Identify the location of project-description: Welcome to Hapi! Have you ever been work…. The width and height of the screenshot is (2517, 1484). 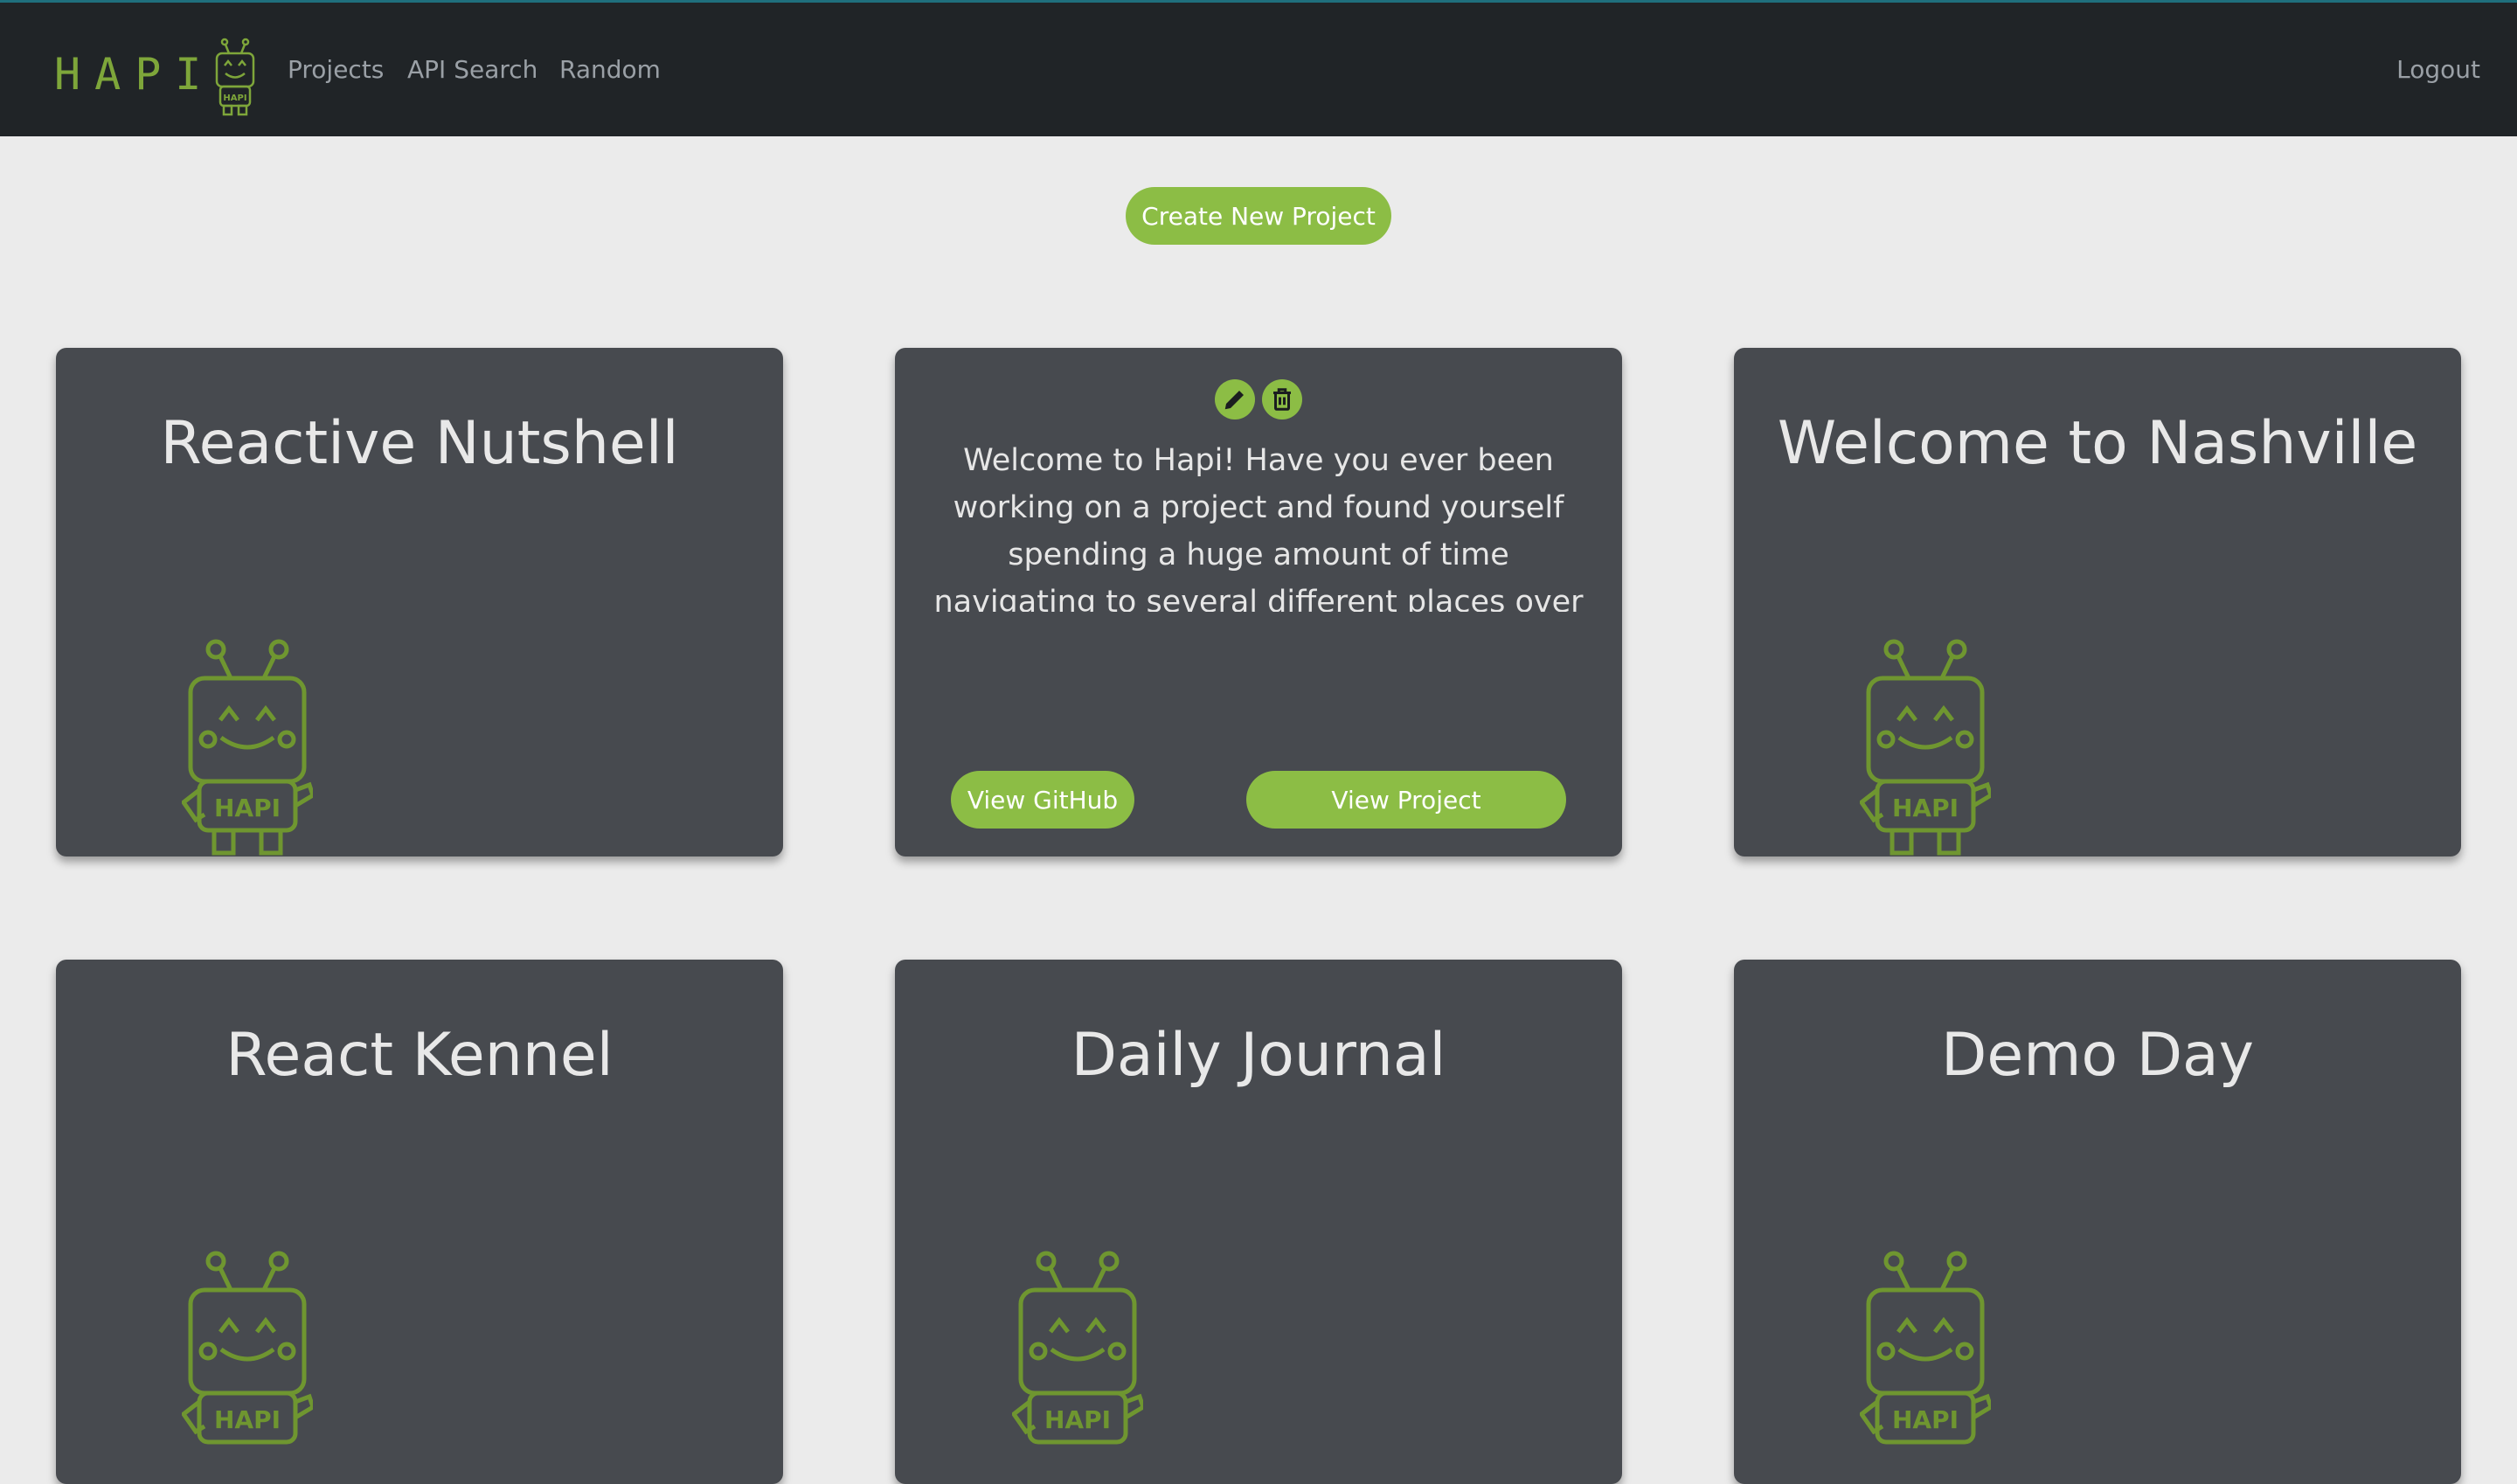
(1258, 527).